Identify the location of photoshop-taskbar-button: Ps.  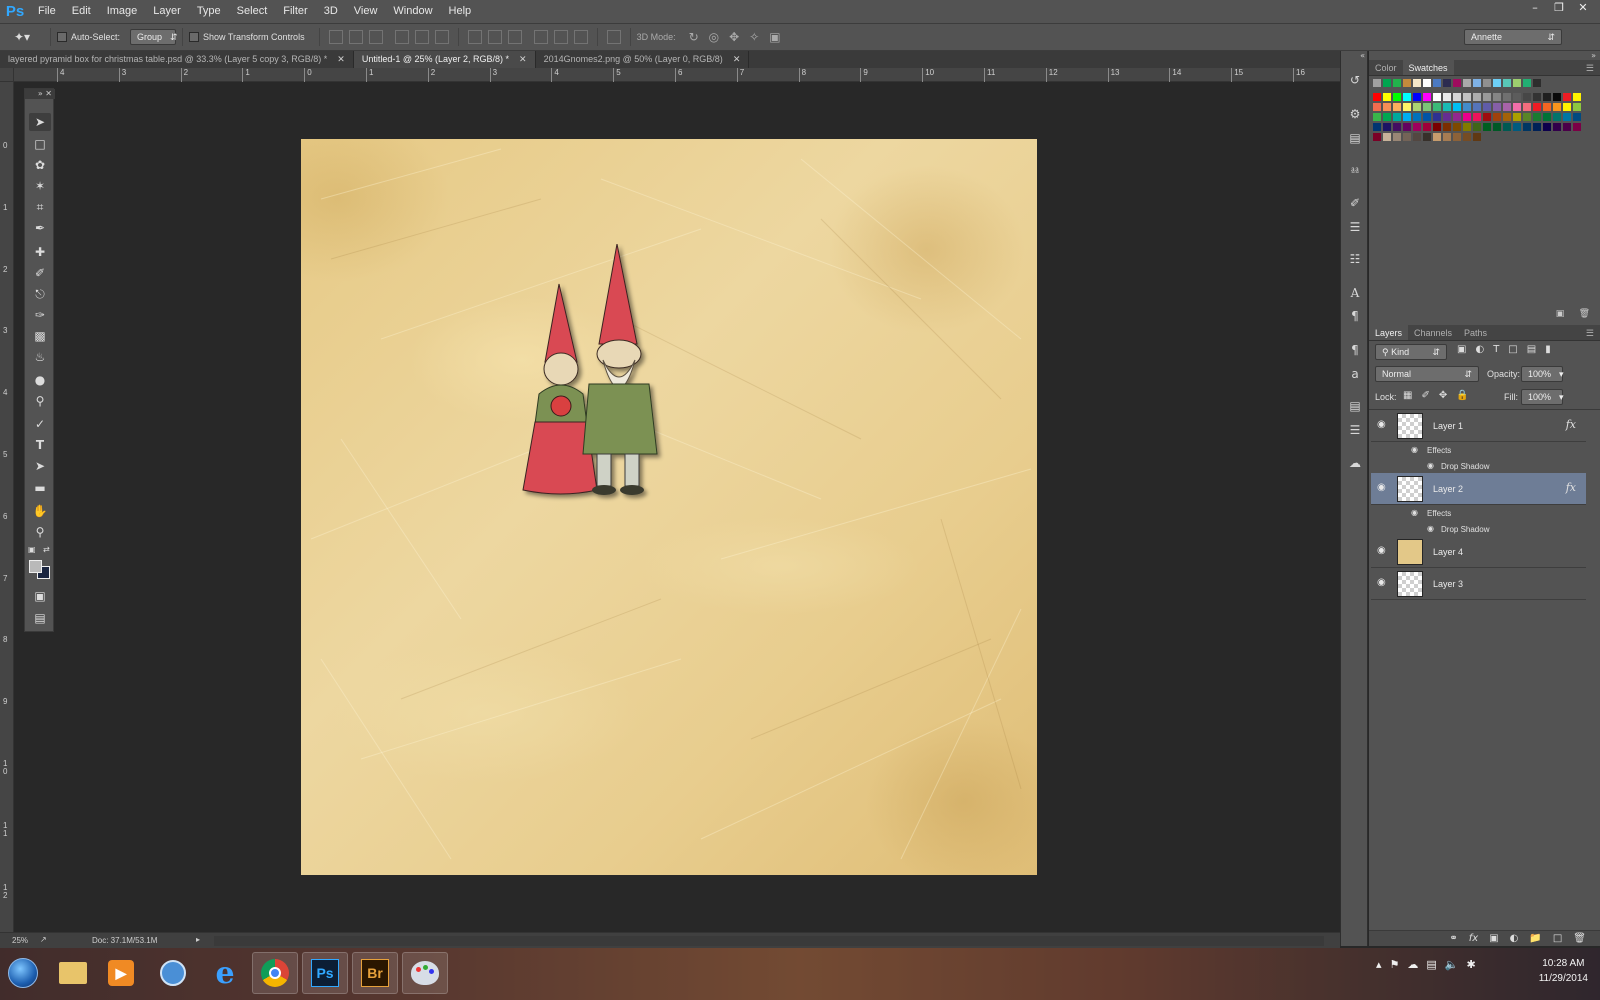
(325, 973).